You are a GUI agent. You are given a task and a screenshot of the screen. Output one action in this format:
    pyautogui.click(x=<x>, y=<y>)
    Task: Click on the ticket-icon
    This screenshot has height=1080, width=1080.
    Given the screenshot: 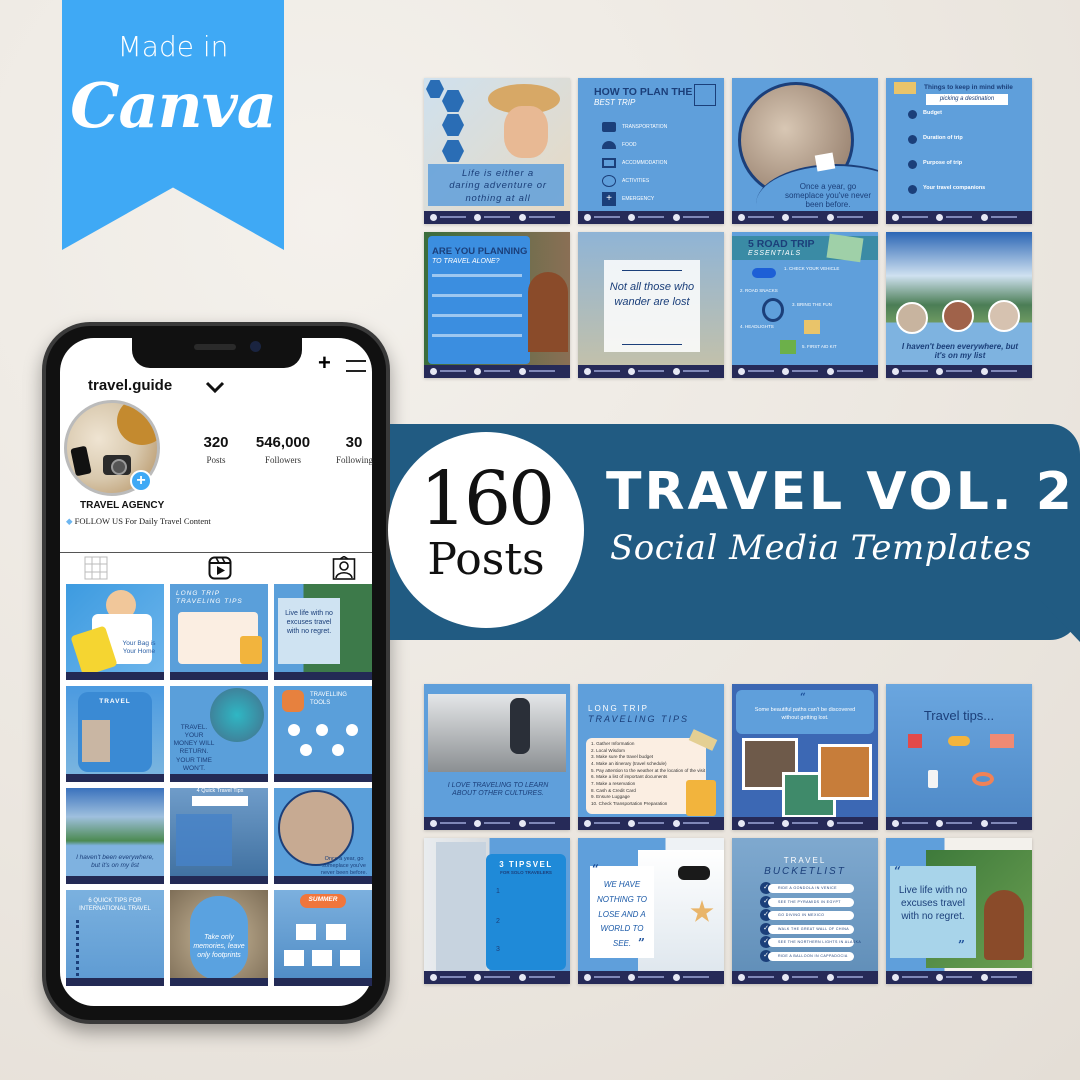 What is the action you would take?
    pyautogui.click(x=1002, y=741)
    